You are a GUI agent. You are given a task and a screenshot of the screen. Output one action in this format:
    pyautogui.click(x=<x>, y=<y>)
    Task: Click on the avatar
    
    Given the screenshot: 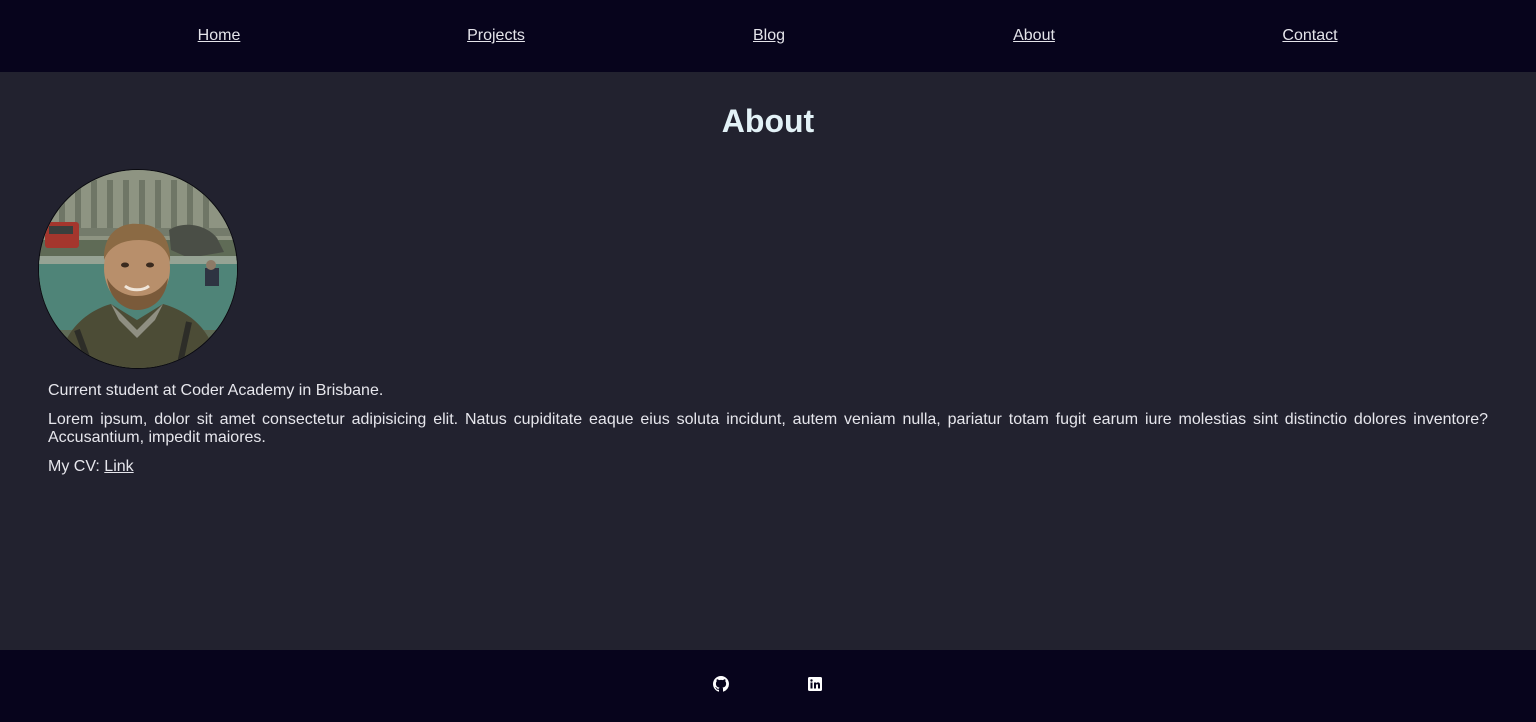 What is the action you would take?
    pyautogui.click(x=138, y=269)
    